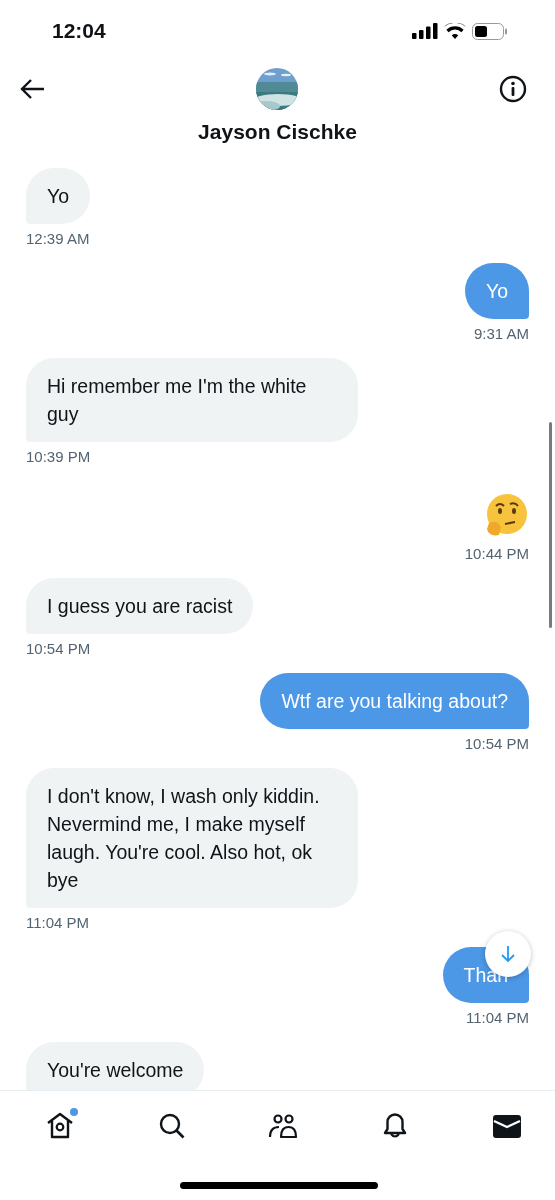  Describe the element at coordinates (33, 89) in the screenshot. I see `back-arrow-icon` at that location.